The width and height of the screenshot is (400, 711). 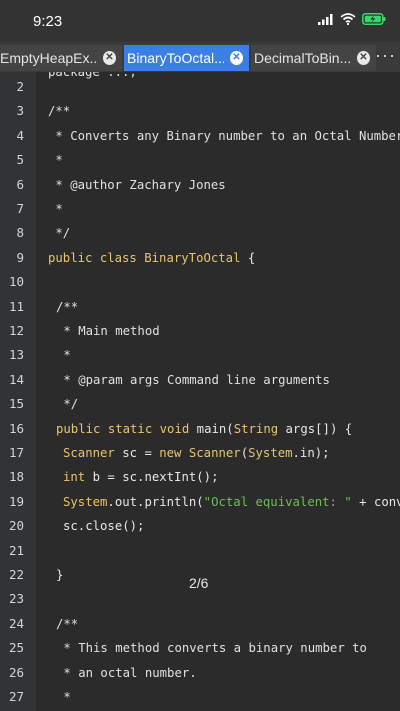 I want to click on line-number: 15, so click(x=16, y=404).